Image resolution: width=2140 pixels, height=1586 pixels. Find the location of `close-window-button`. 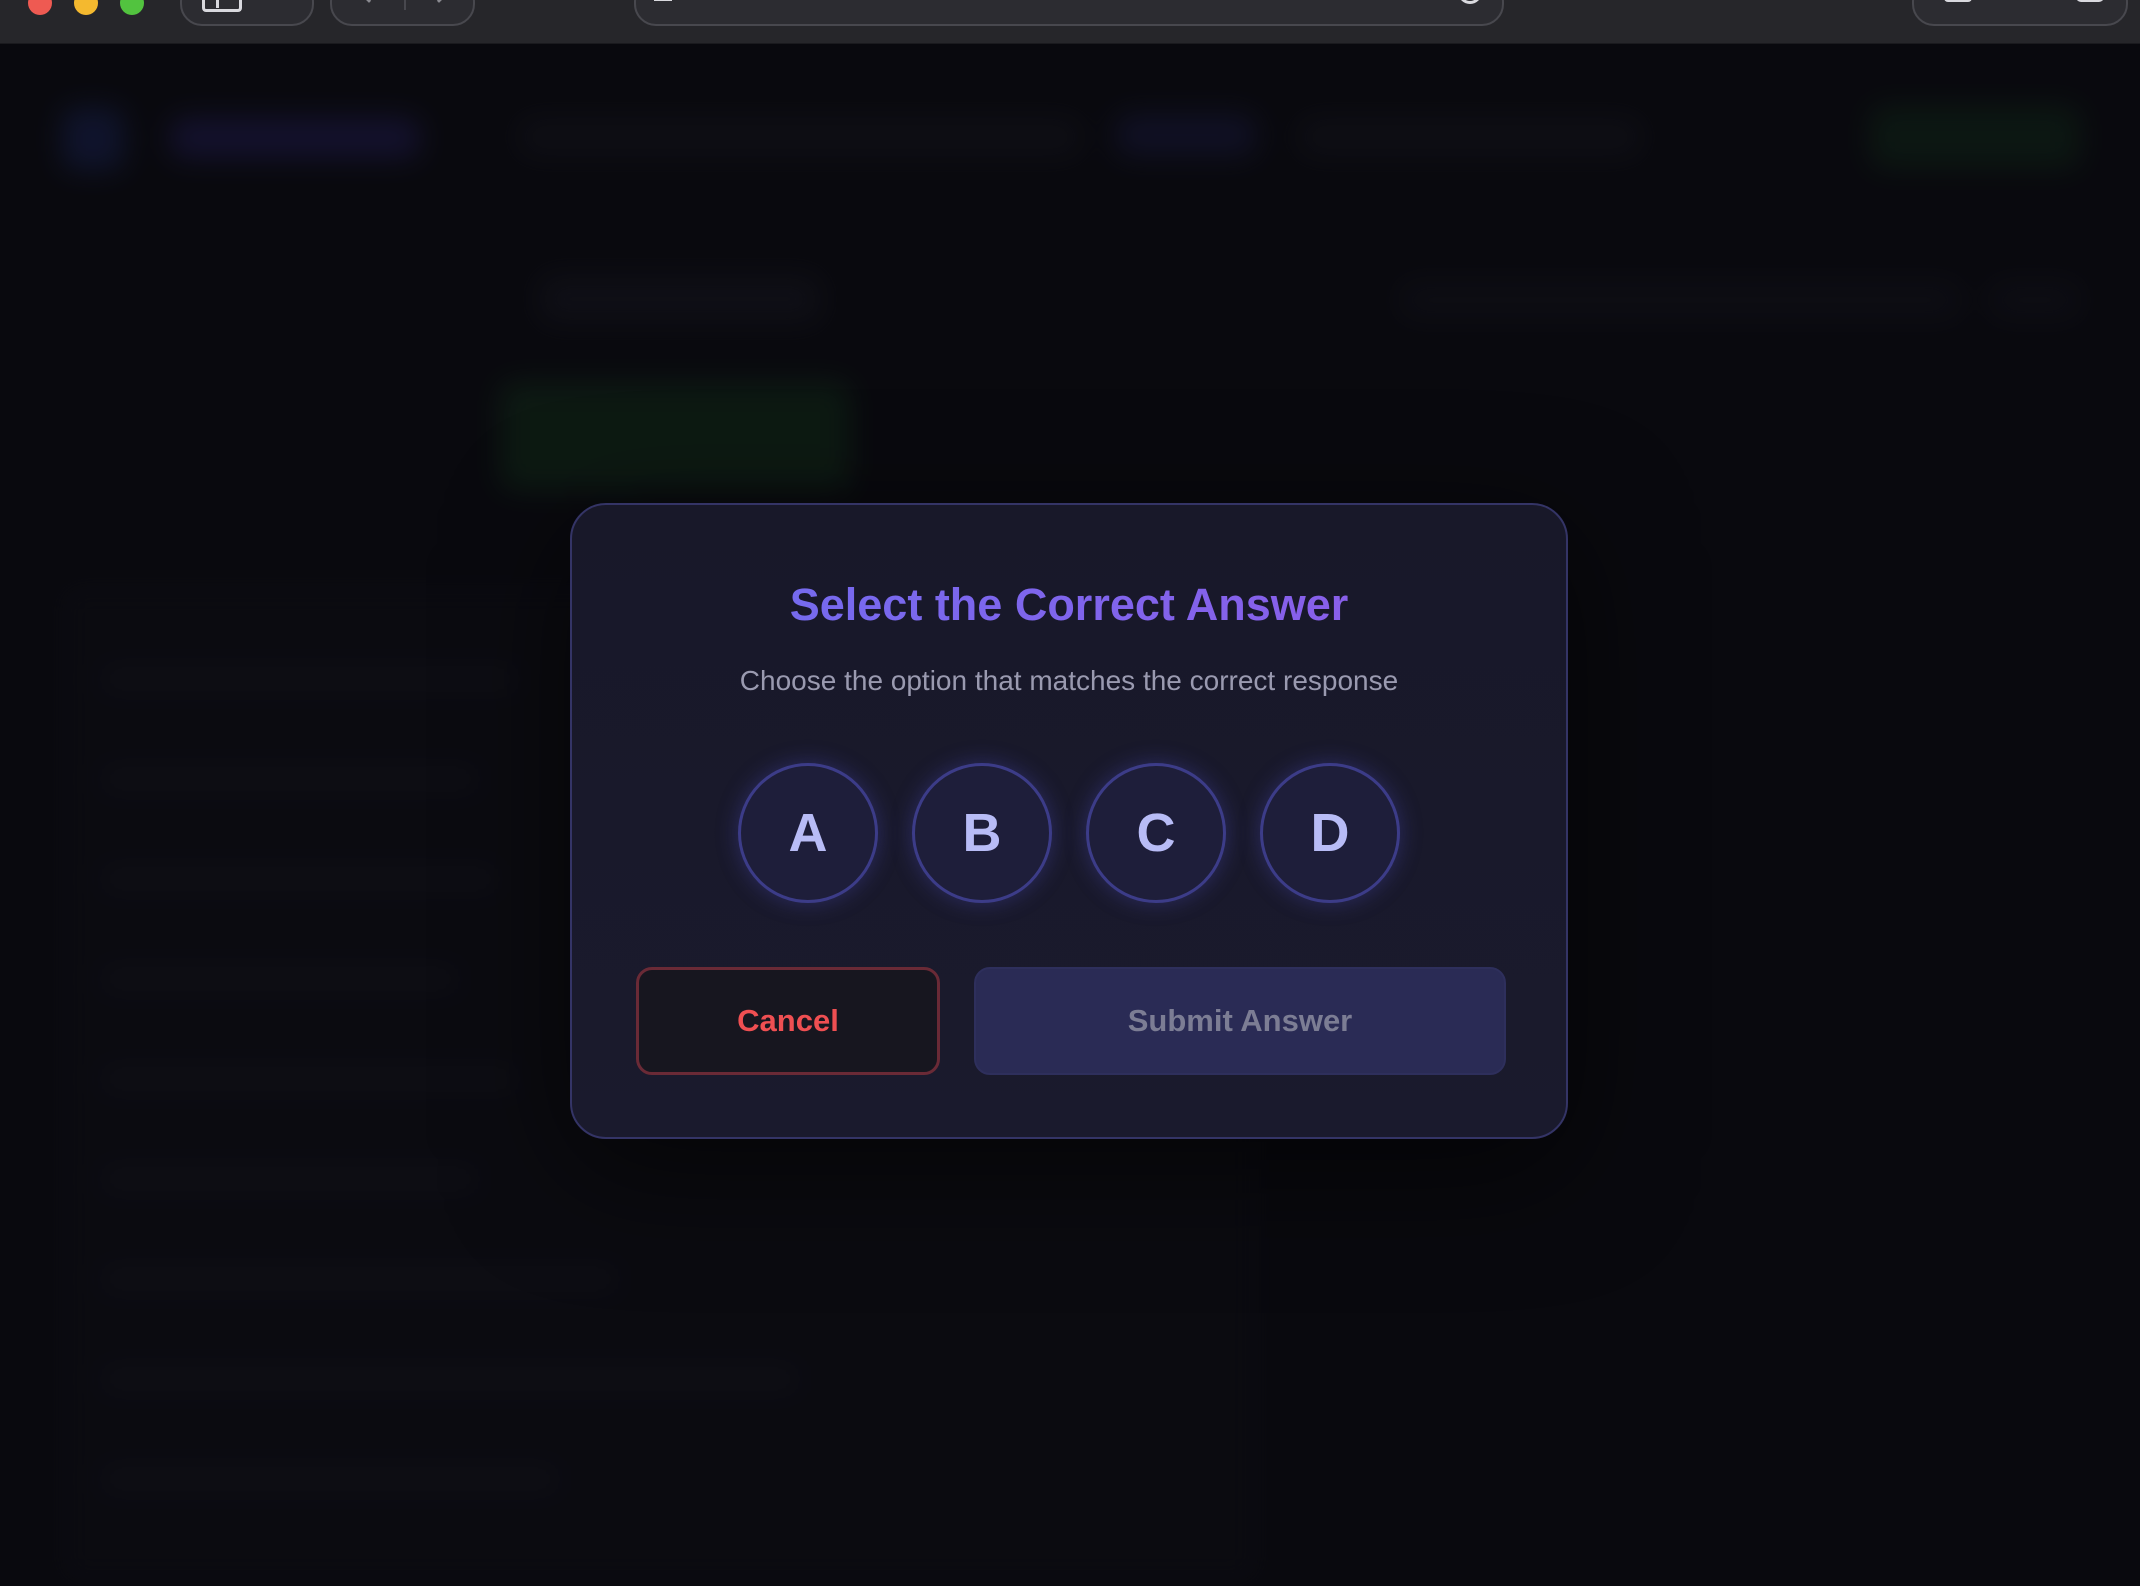

close-window-button is located at coordinates (40, 7).